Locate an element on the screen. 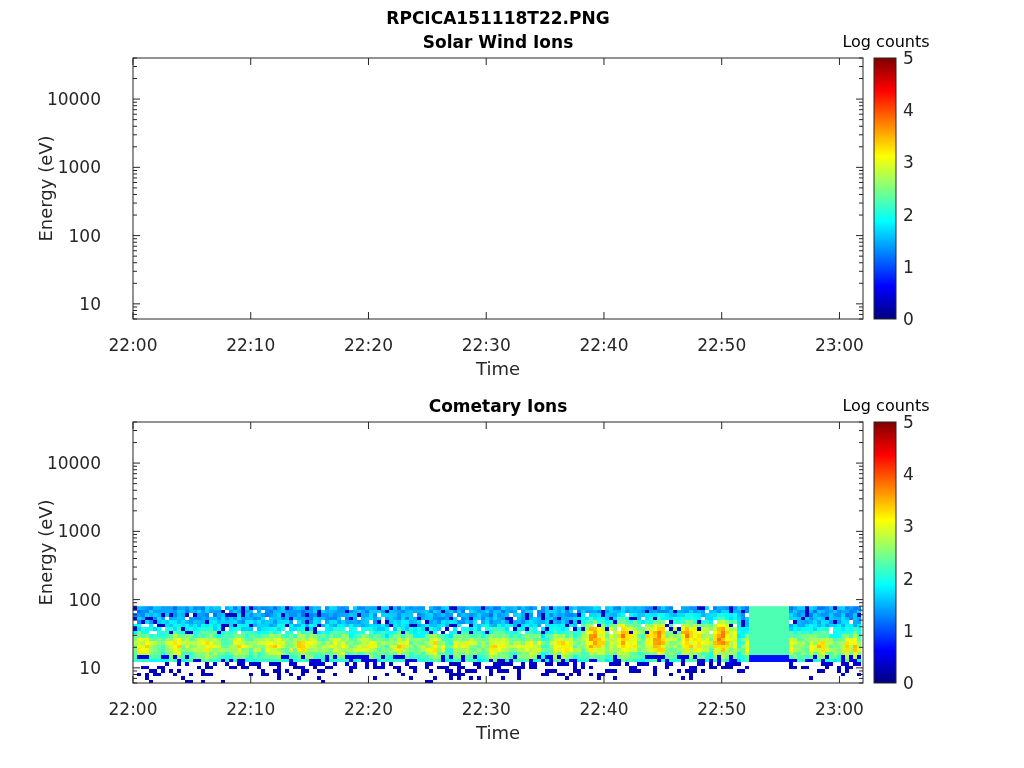 This screenshot has width=1024, height=768. chart-title: Solar Wind Ions is located at coordinates (498, 42).